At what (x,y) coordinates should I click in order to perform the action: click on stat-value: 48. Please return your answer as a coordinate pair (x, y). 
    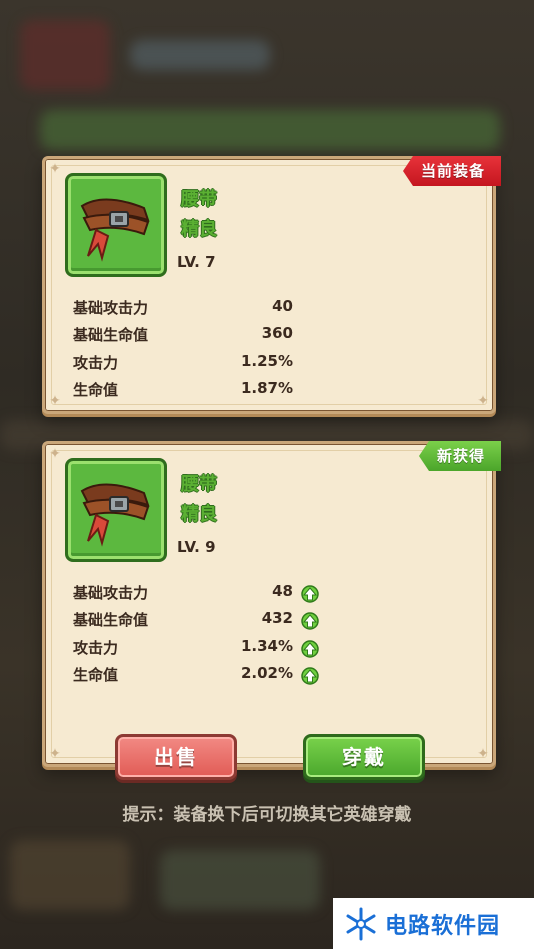
    Looking at the image, I should click on (282, 591).